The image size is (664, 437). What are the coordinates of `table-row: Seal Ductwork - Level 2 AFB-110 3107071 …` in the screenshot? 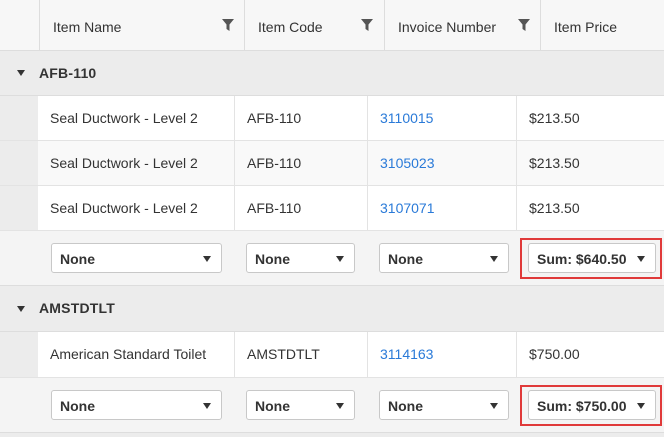 It's located at (332, 208).